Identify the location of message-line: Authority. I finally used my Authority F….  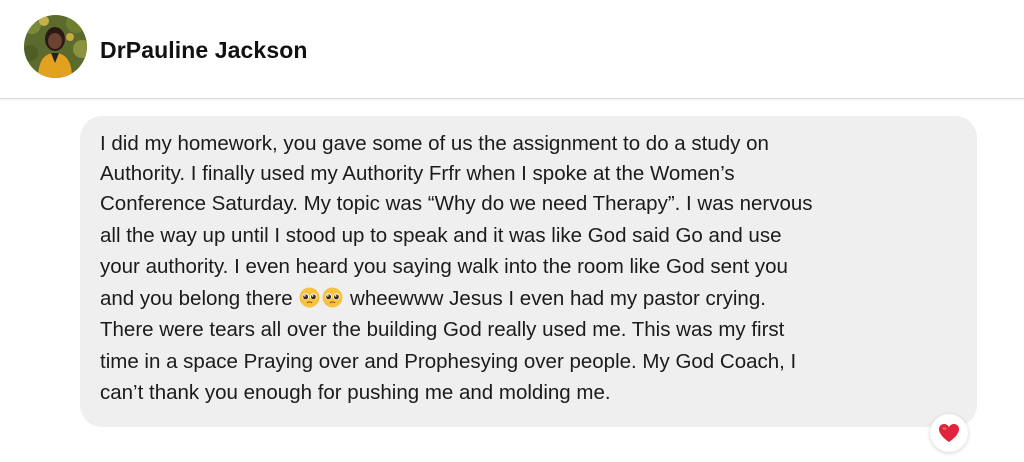
(417, 173).